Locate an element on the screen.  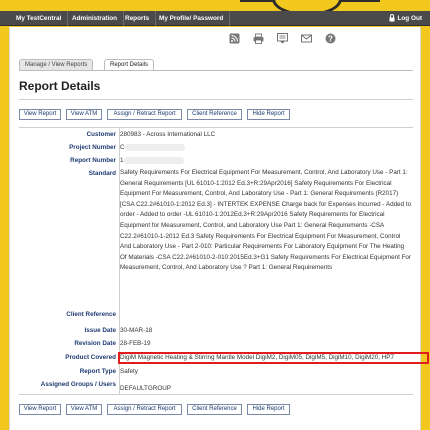
lock-icon is located at coordinates (391, 18).